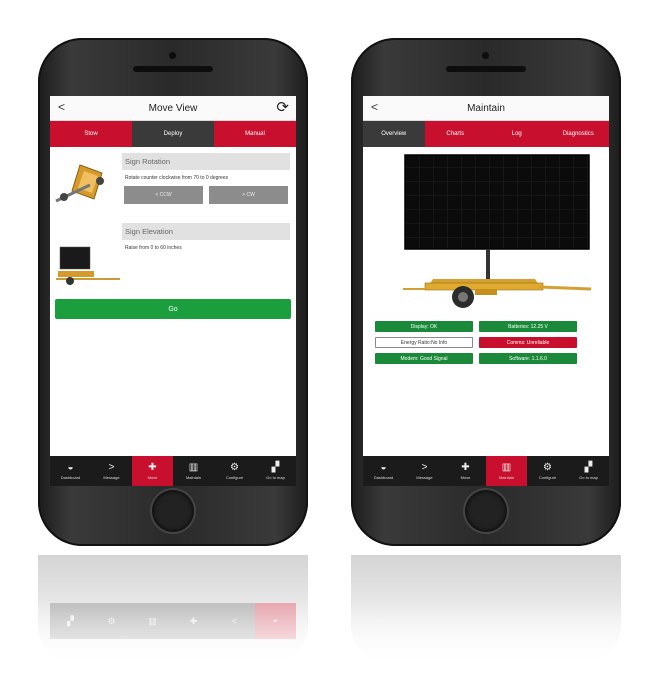 The image size is (654, 673). I want to click on move-tabs: Stow Deploy Manual, so click(173, 134).